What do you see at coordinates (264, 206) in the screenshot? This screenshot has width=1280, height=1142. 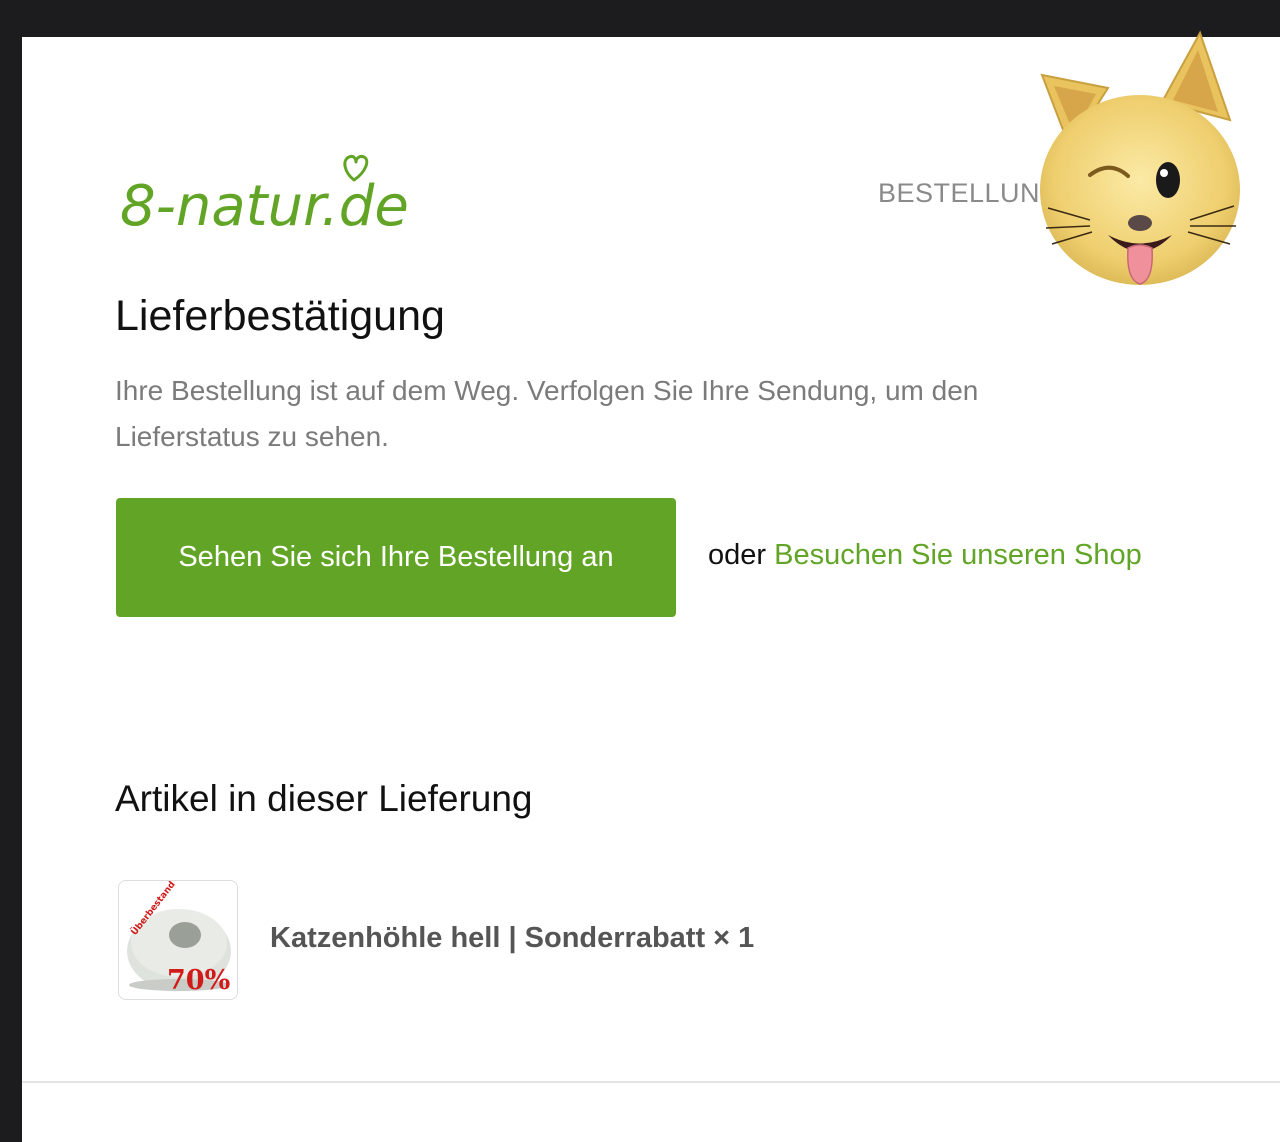 I see `logo-text: 8-natur.de` at bounding box center [264, 206].